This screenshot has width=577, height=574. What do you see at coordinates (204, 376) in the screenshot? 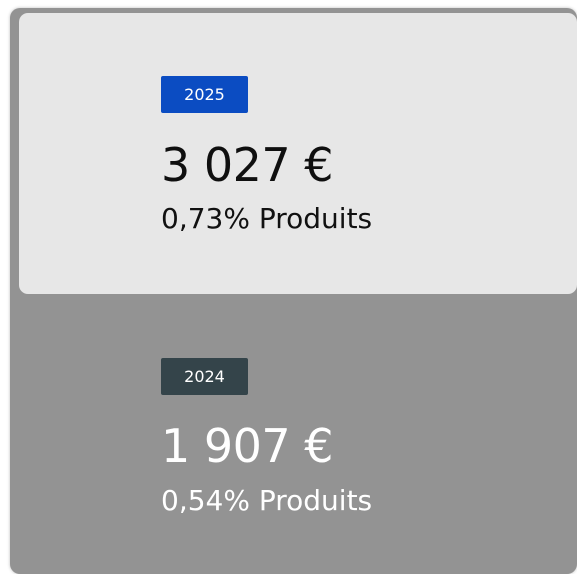
I see `year-badge-2024: 2024` at bounding box center [204, 376].